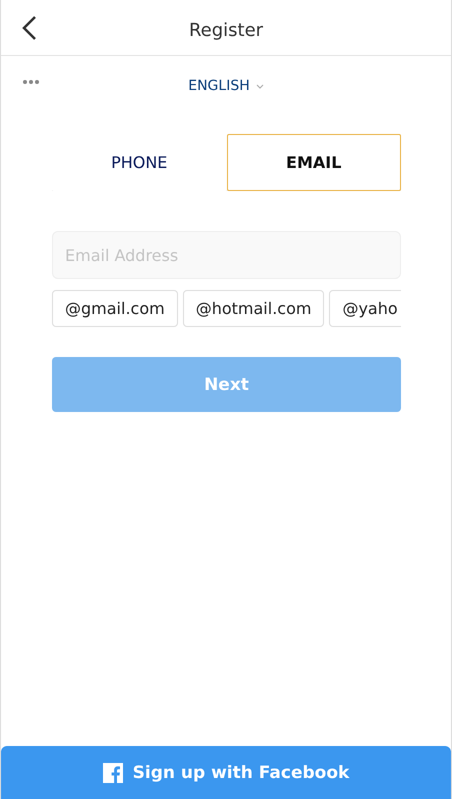 Image resolution: width=452 pixels, height=799 pixels. Describe the element at coordinates (313, 162) in the screenshot. I see `tab: EMAIL` at that location.